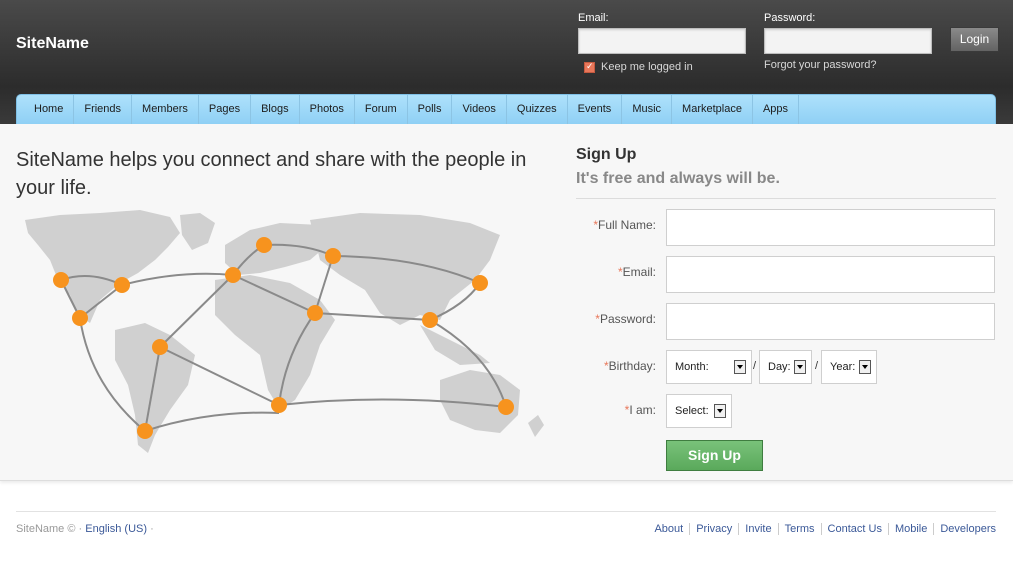 This screenshot has width=1013, height=564. What do you see at coordinates (626, 225) in the screenshot?
I see `full-name-label-text: Full Name:` at bounding box center [626, 225].